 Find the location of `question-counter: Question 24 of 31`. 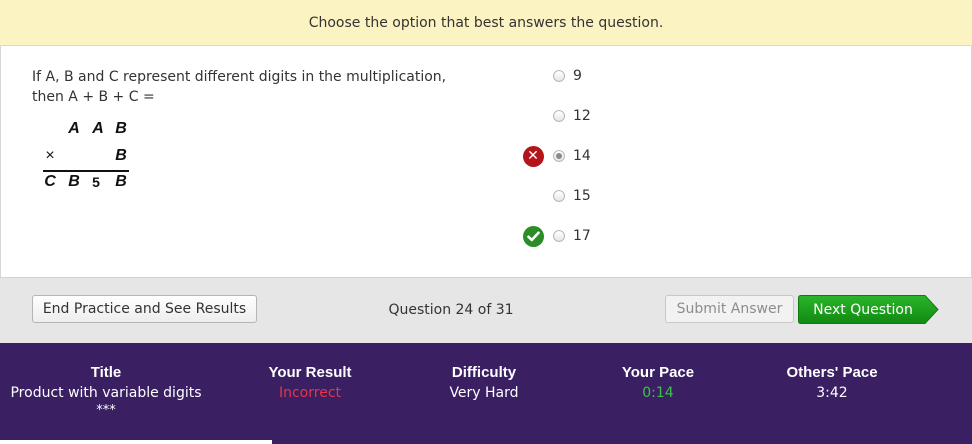

question-counter: Question 24 of 31 is located at coordinates (451, 310).